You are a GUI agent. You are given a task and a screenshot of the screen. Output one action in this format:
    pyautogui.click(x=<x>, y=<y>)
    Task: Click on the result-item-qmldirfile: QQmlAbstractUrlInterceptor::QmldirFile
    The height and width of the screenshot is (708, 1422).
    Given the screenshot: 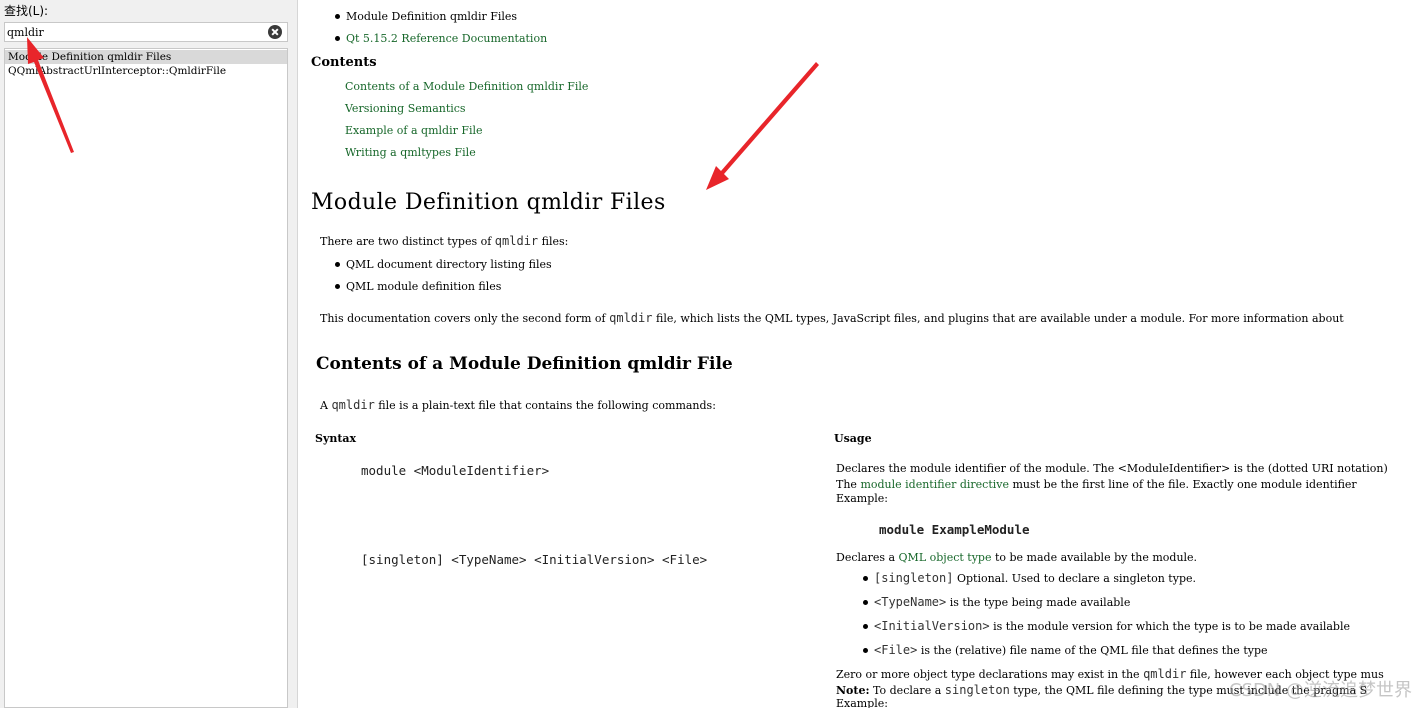 What is the action you would take?
    pyautogui.click(x=146, y=71)
    